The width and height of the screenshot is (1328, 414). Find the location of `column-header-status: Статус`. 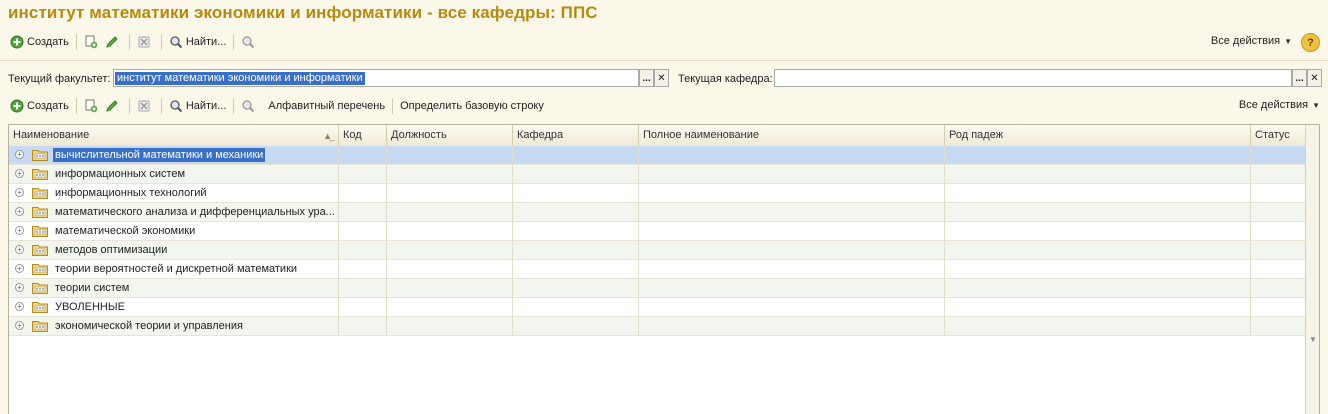

column-header-status: Статус is located at coordinates (1278, 135).